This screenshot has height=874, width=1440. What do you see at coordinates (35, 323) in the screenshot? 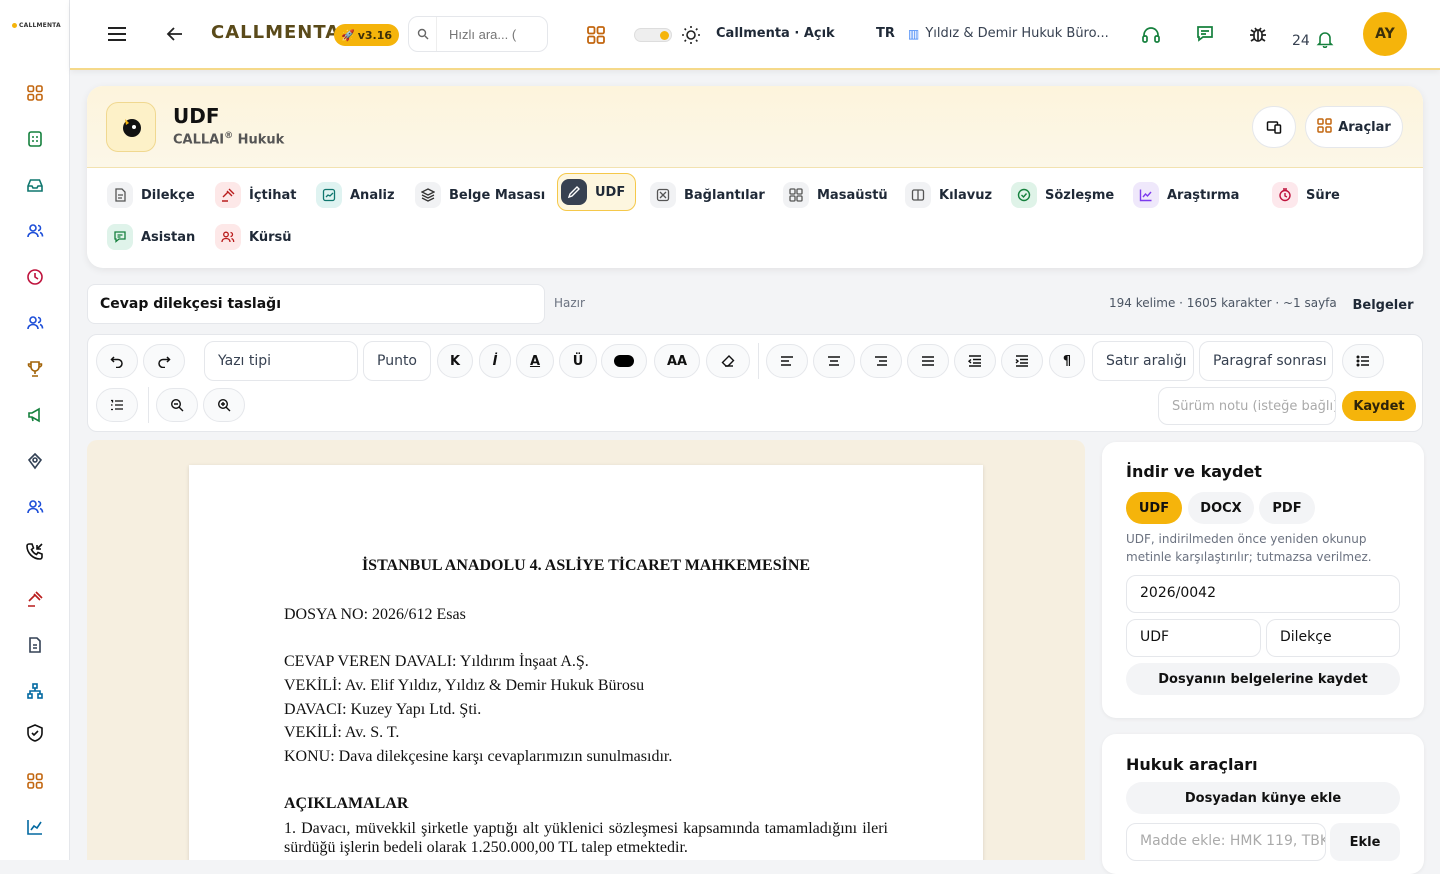
I see `team-icon` at bounding box center [35, 323].